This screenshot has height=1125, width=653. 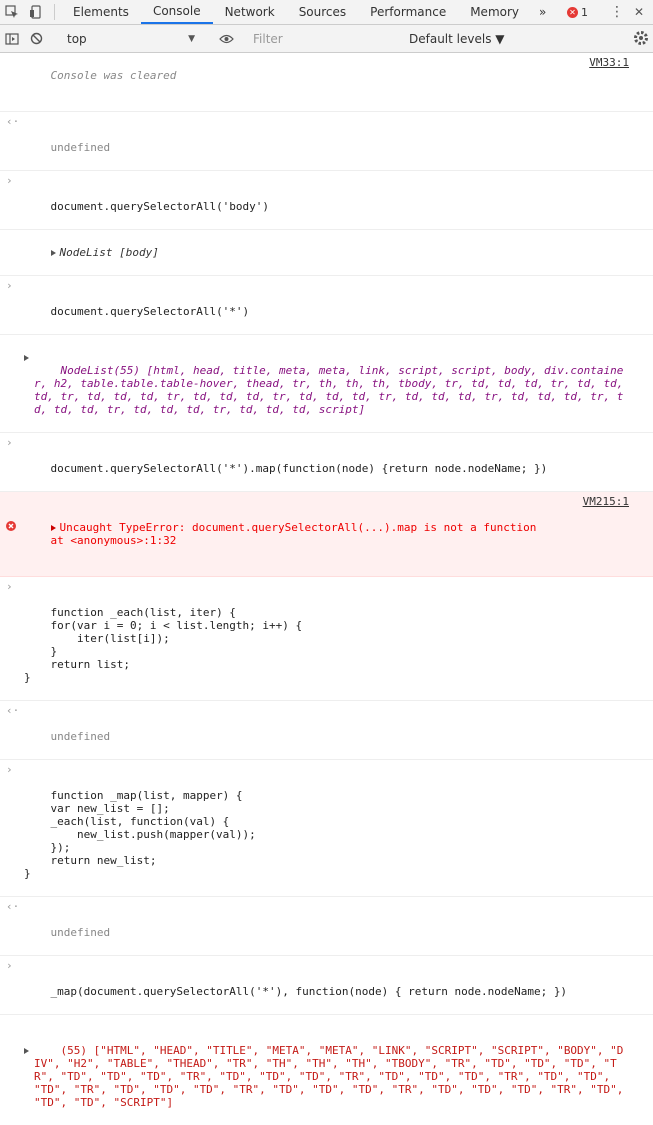 I want to click on tab-elements: Elements, so click(x=101, y=12).